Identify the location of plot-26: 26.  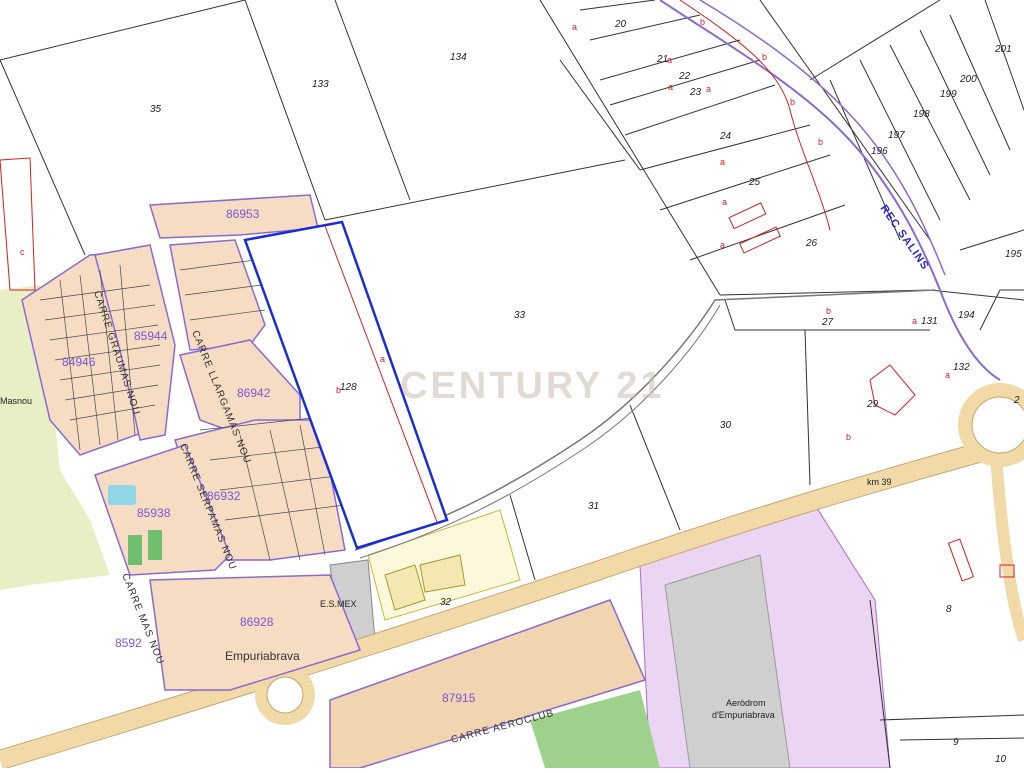
(811, 243).